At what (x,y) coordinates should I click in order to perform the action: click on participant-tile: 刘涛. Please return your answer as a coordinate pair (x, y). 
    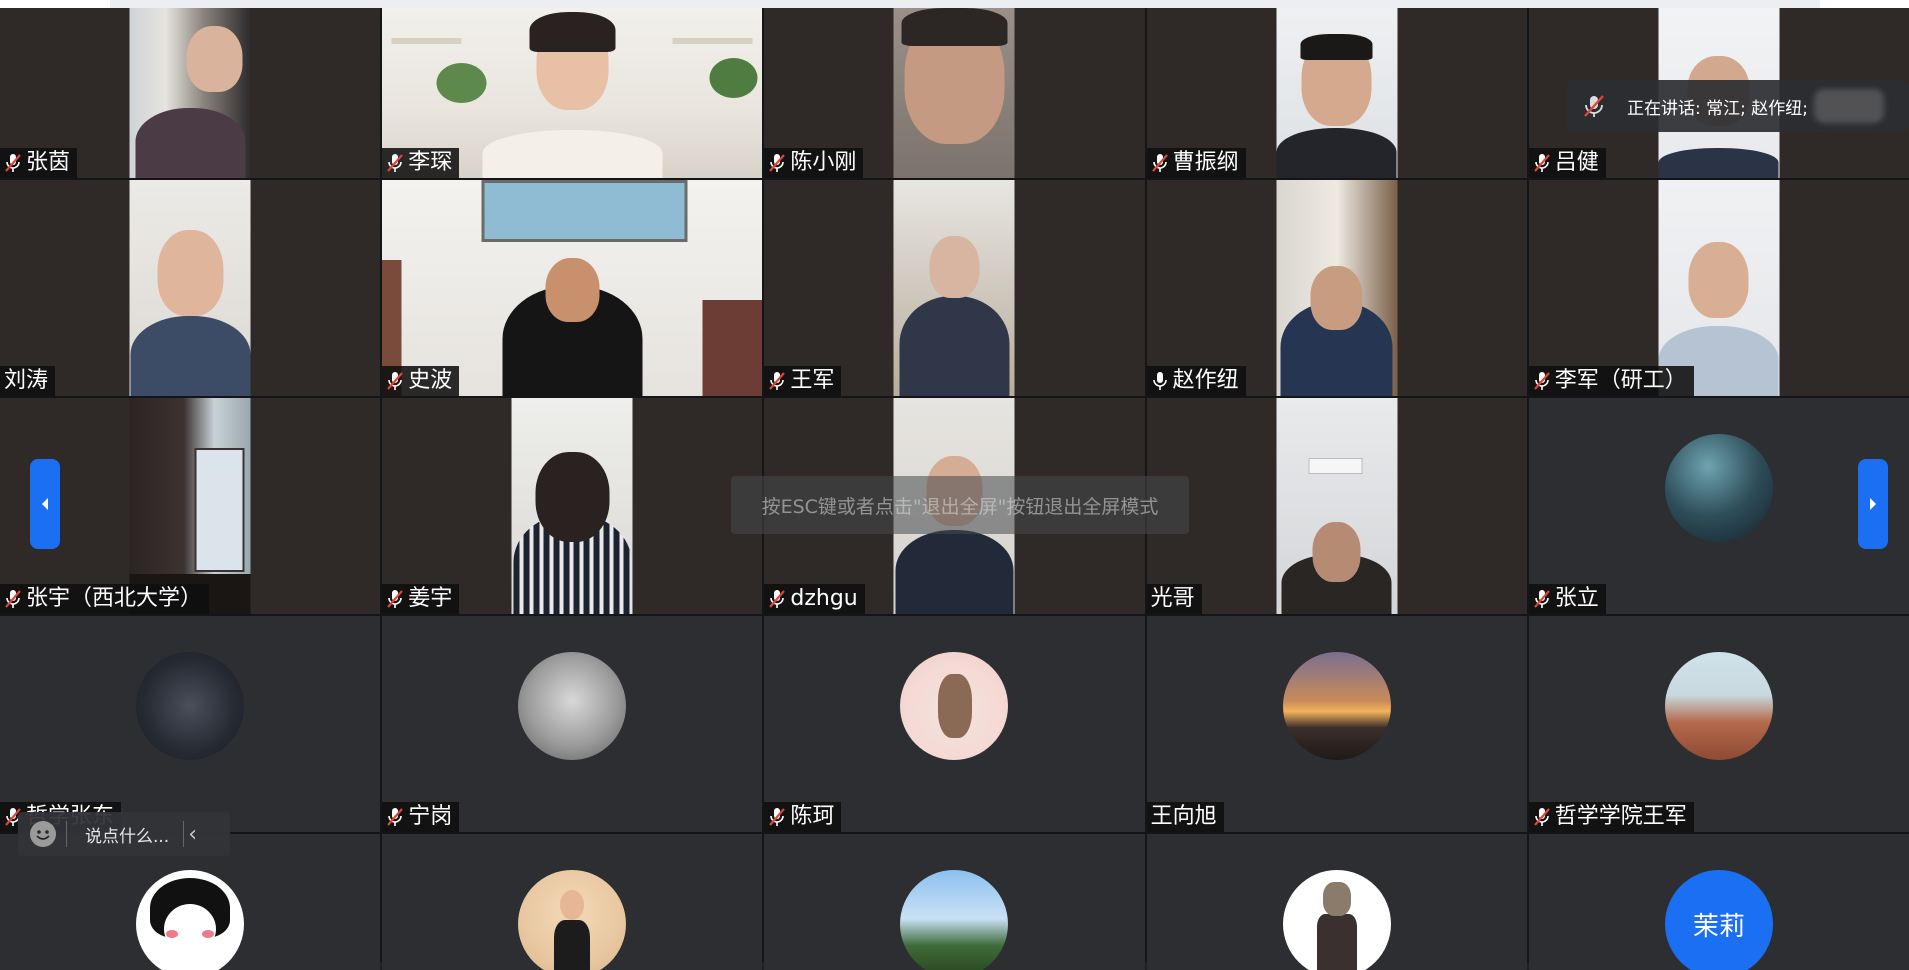
    Looking at the image, I should click on (190, 288).